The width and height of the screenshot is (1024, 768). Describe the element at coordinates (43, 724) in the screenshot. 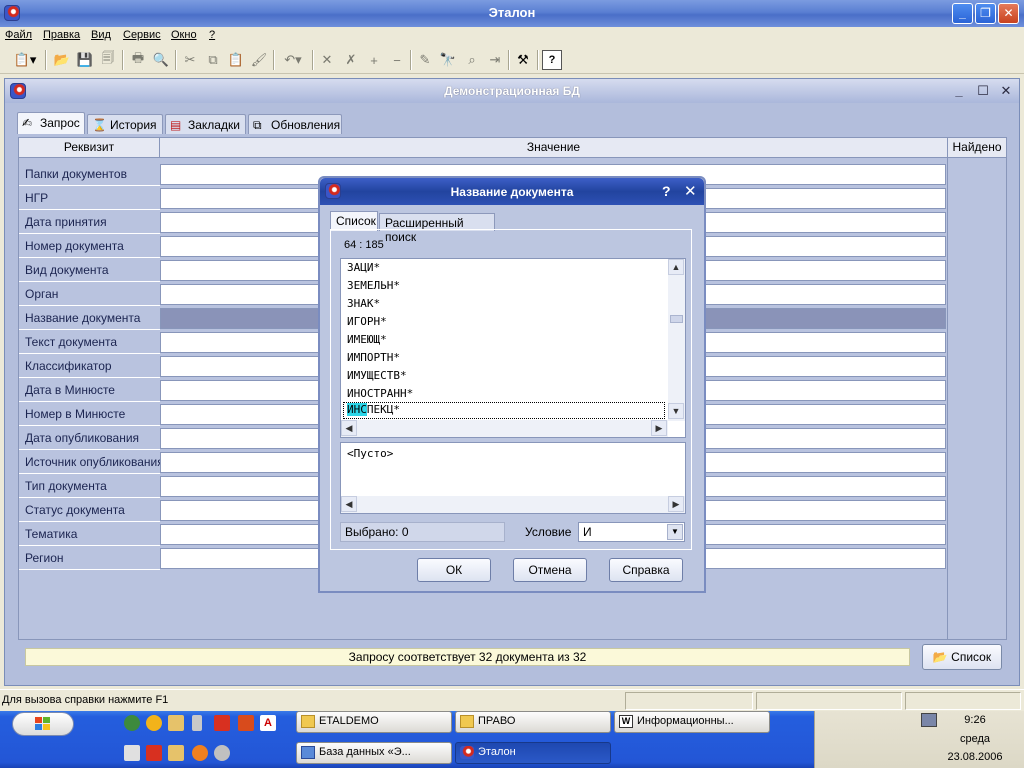

I see `start-button` at that location.